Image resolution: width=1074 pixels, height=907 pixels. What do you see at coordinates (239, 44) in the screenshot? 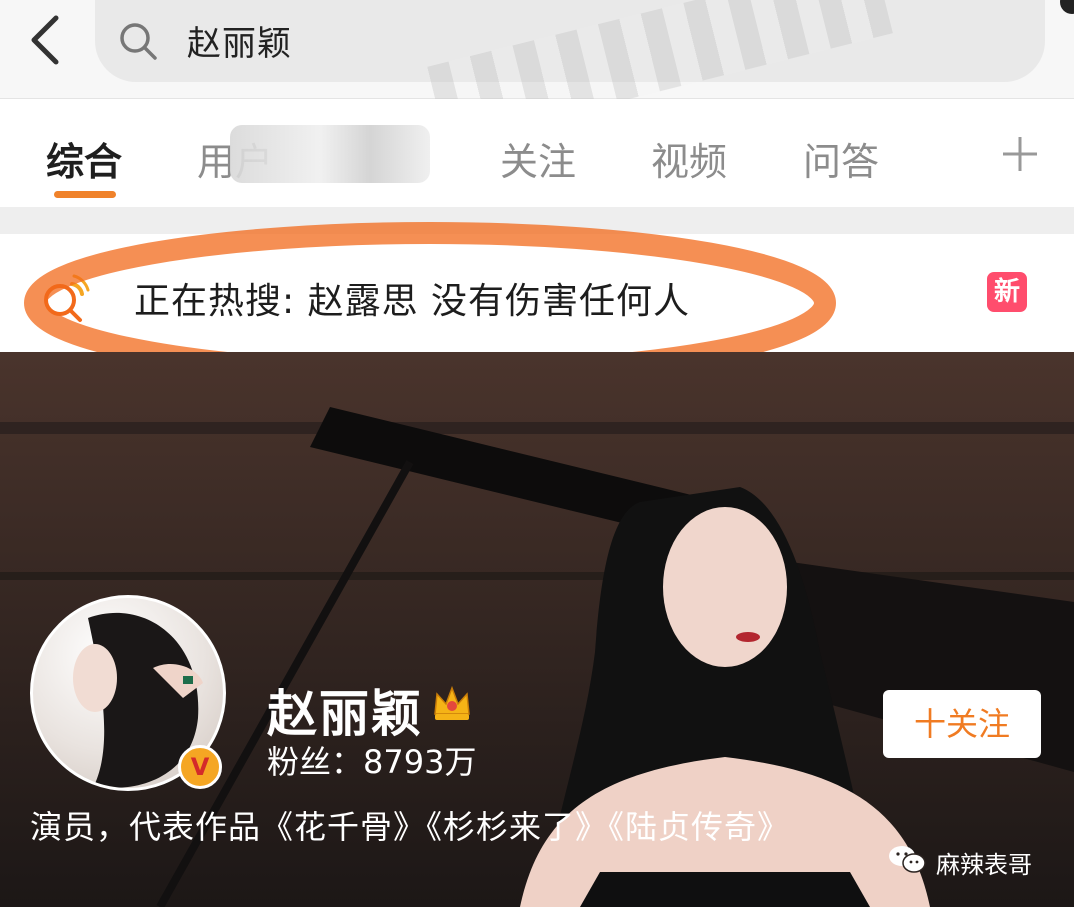
I see `search-query: 赵丽颖` at bounding box center [239, 44].